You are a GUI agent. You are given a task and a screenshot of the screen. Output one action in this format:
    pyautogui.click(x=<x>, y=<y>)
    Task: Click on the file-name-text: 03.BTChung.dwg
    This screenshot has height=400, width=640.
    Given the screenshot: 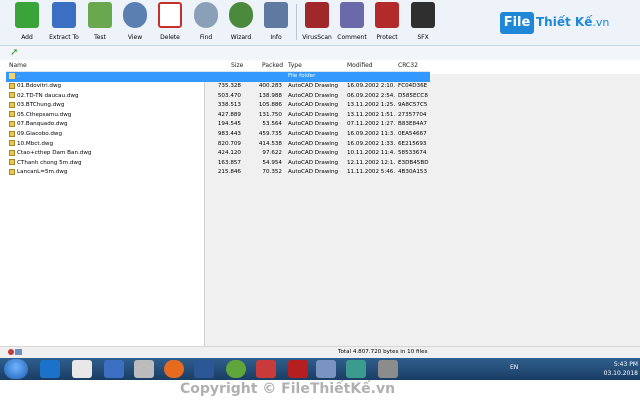 What is the action you would take?
    pyautogui.click(x=41, y=105)
    